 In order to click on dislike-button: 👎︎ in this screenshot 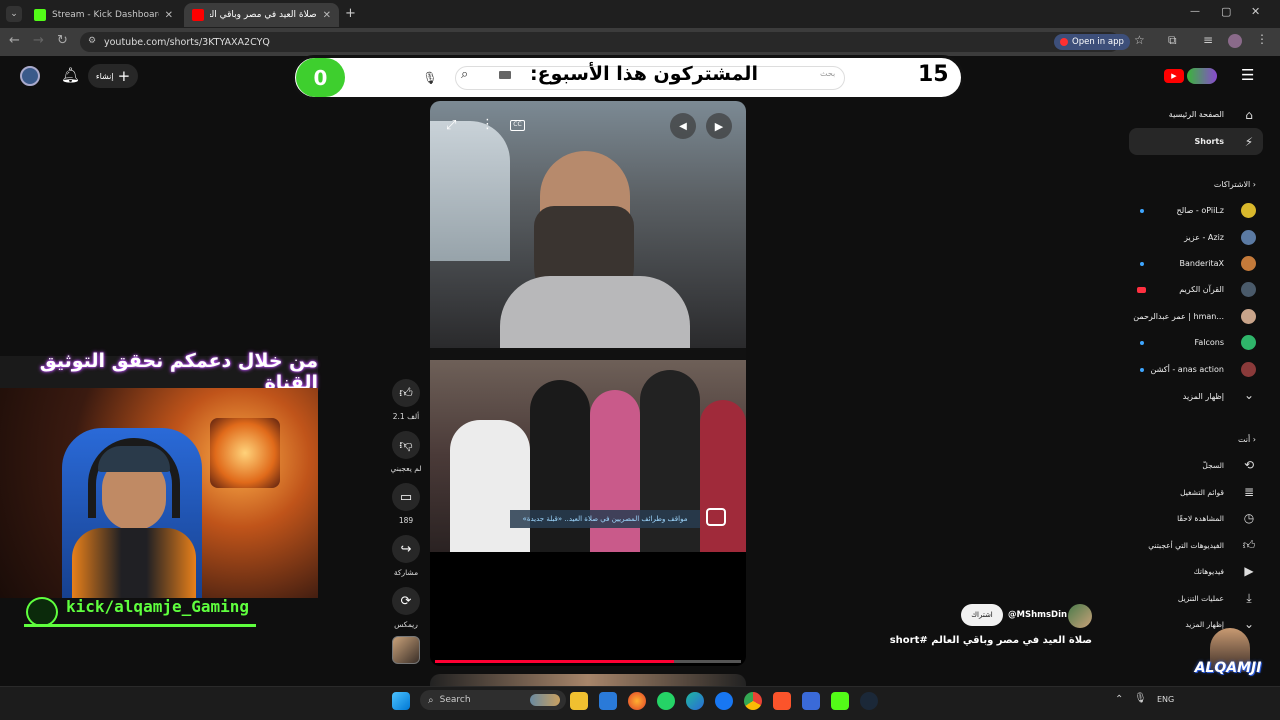, I will do `click(406, 445)`.